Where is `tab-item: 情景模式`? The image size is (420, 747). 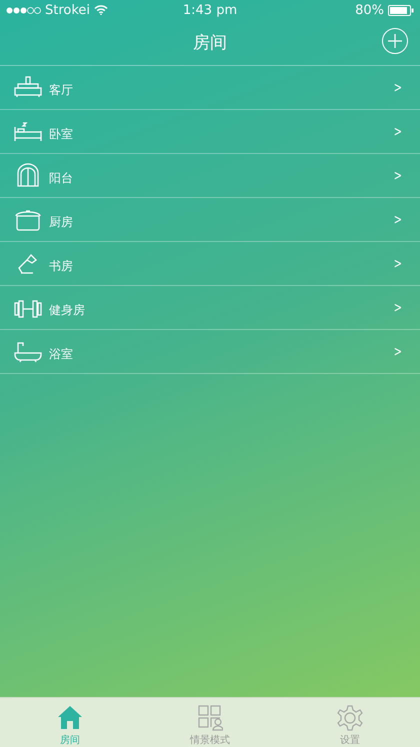
tab-item: 情景模式 is located at coordinates (210, 722).